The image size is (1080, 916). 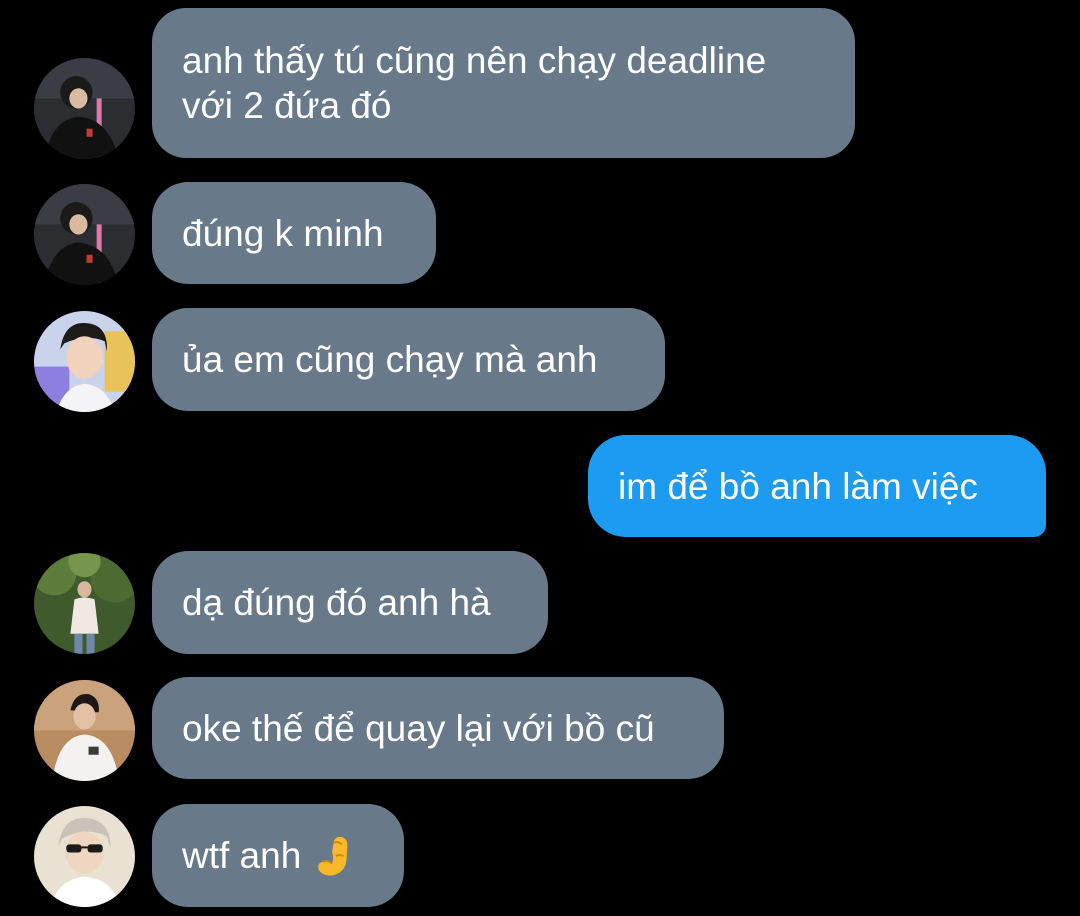 What do you see at coordinates (798, 486) in the screenshot?
I see `message-text-4: im để bồ anh làm việc` at bounding box center [798, 486].